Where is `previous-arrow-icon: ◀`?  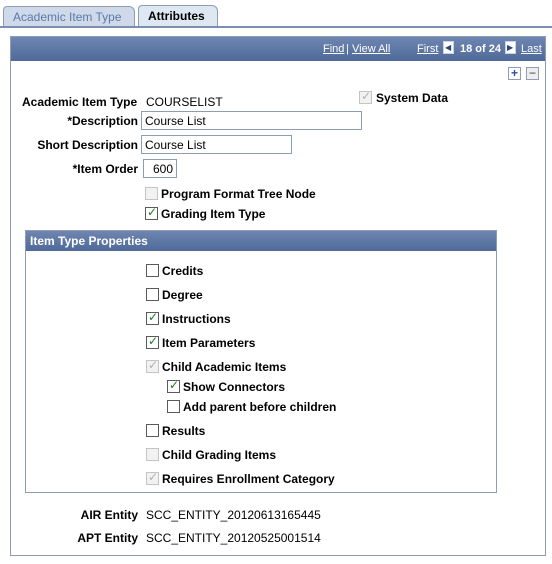
previous-arrow-icon: ◀ is located at coordinates (448, 47).